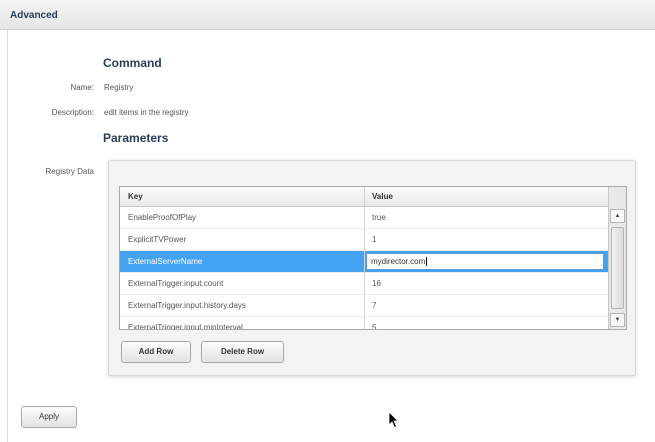 The width and height of the screenshot is (655, 442). What do you see at coordinates (427, 262) in the screenshot?
I see `text-caret` at bounding box center [427, 262].